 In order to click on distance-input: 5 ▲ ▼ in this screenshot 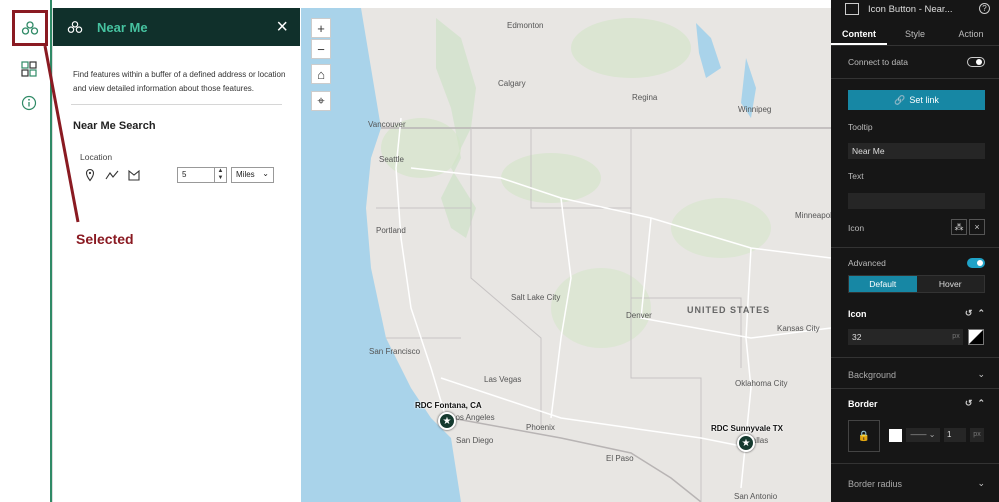, I will do `click(202, 175)`.